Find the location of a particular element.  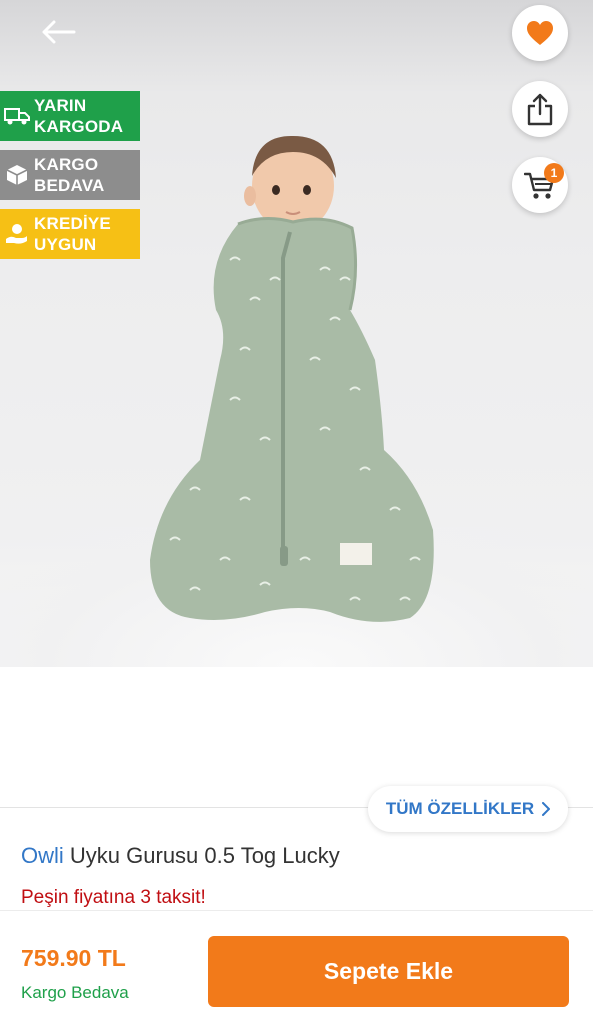

back-button is located at coordinates (58, 32).